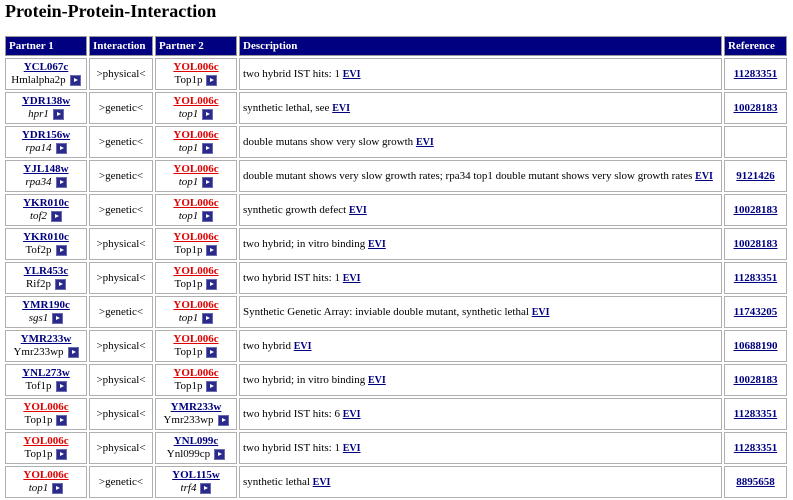 The width and height of the screenshot is (793, 500). What do you see at coordinates (46, 305) in the screenshot?
I see `partner1-gene-link: YMR190c` at bounding box center [46, 305].